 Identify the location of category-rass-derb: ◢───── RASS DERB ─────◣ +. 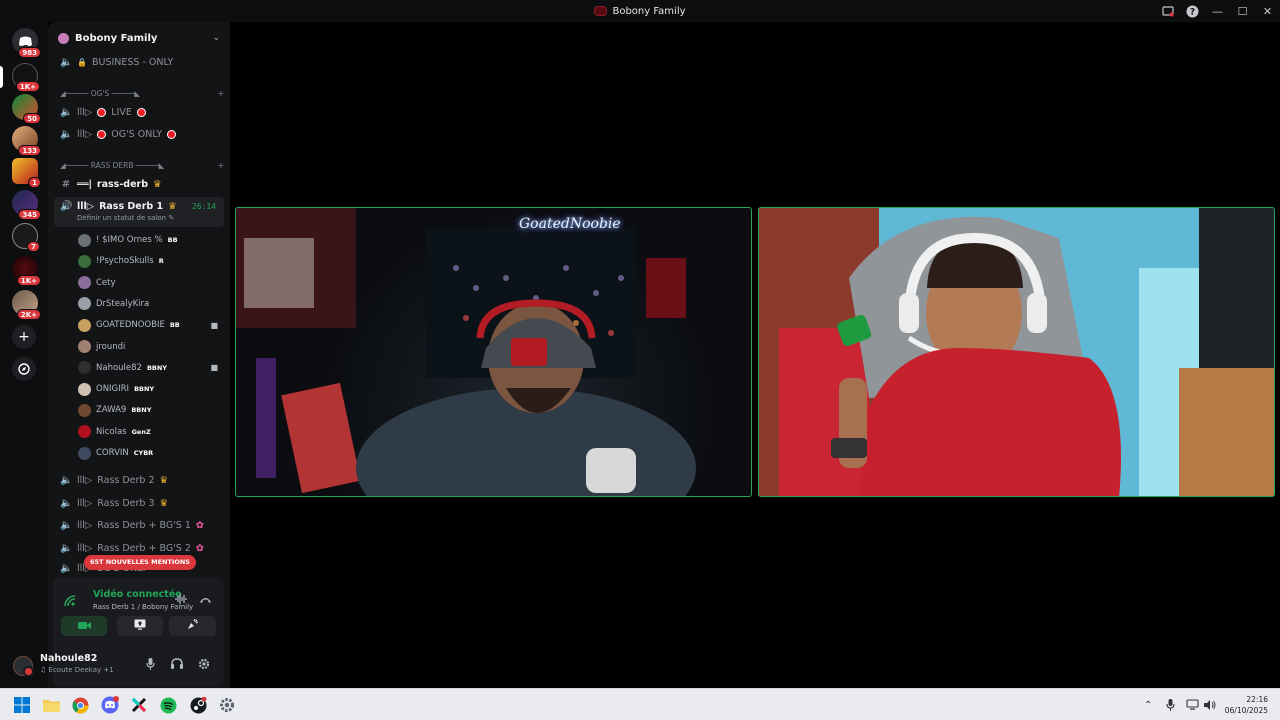
(142, 165).